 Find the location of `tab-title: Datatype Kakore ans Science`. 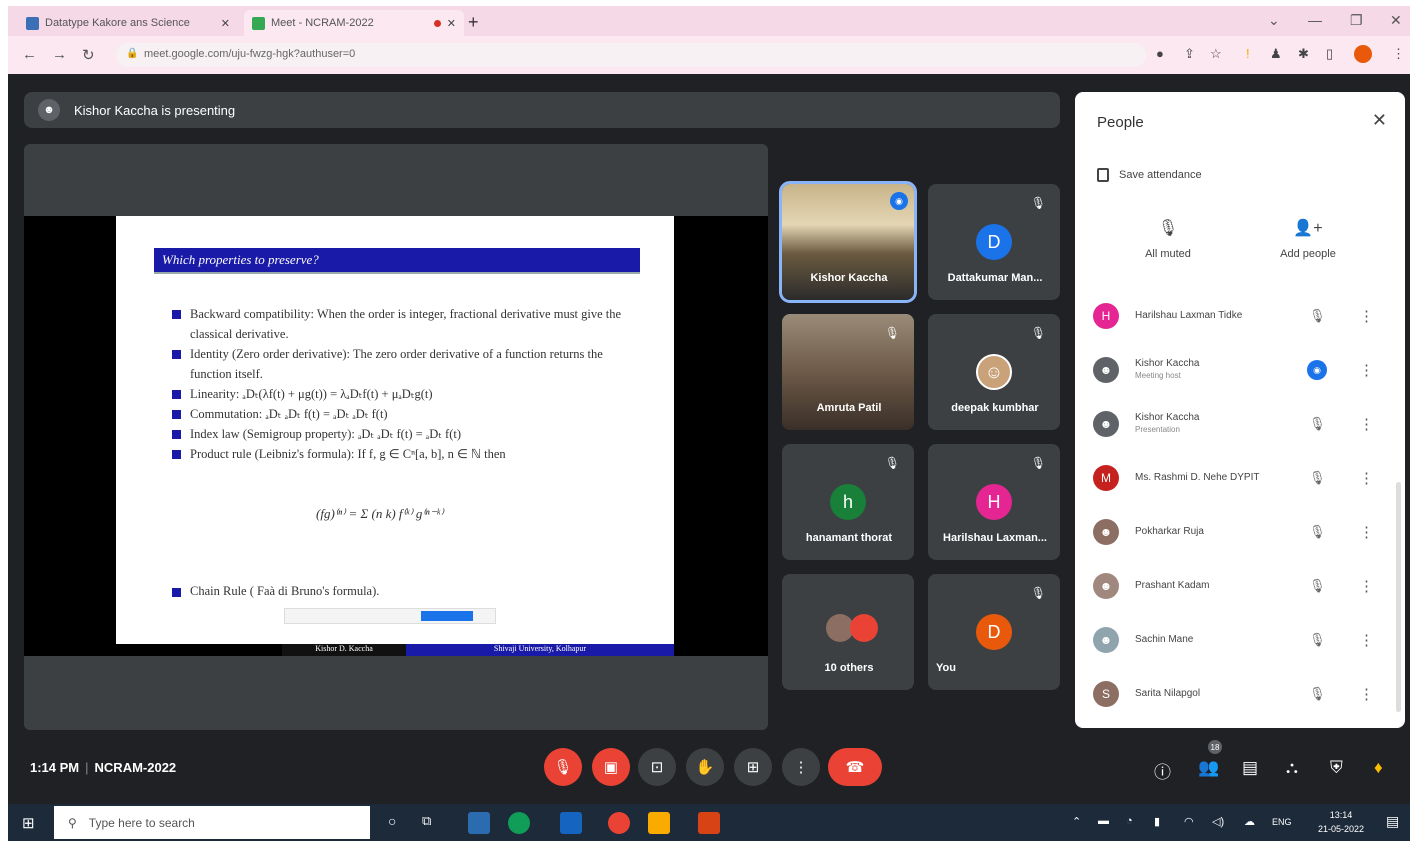

tab-title: Datatype Kakore ans Science is located at coordinates (117, 23).